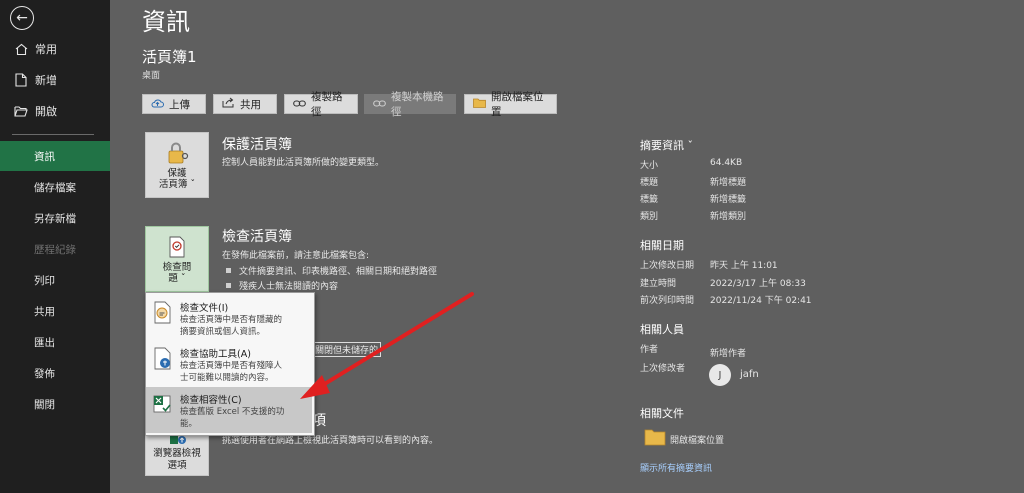 Image resolution: width=1024 pixels, height=493 pixels. I want to click on author-key: 作者, so click(649, 350).